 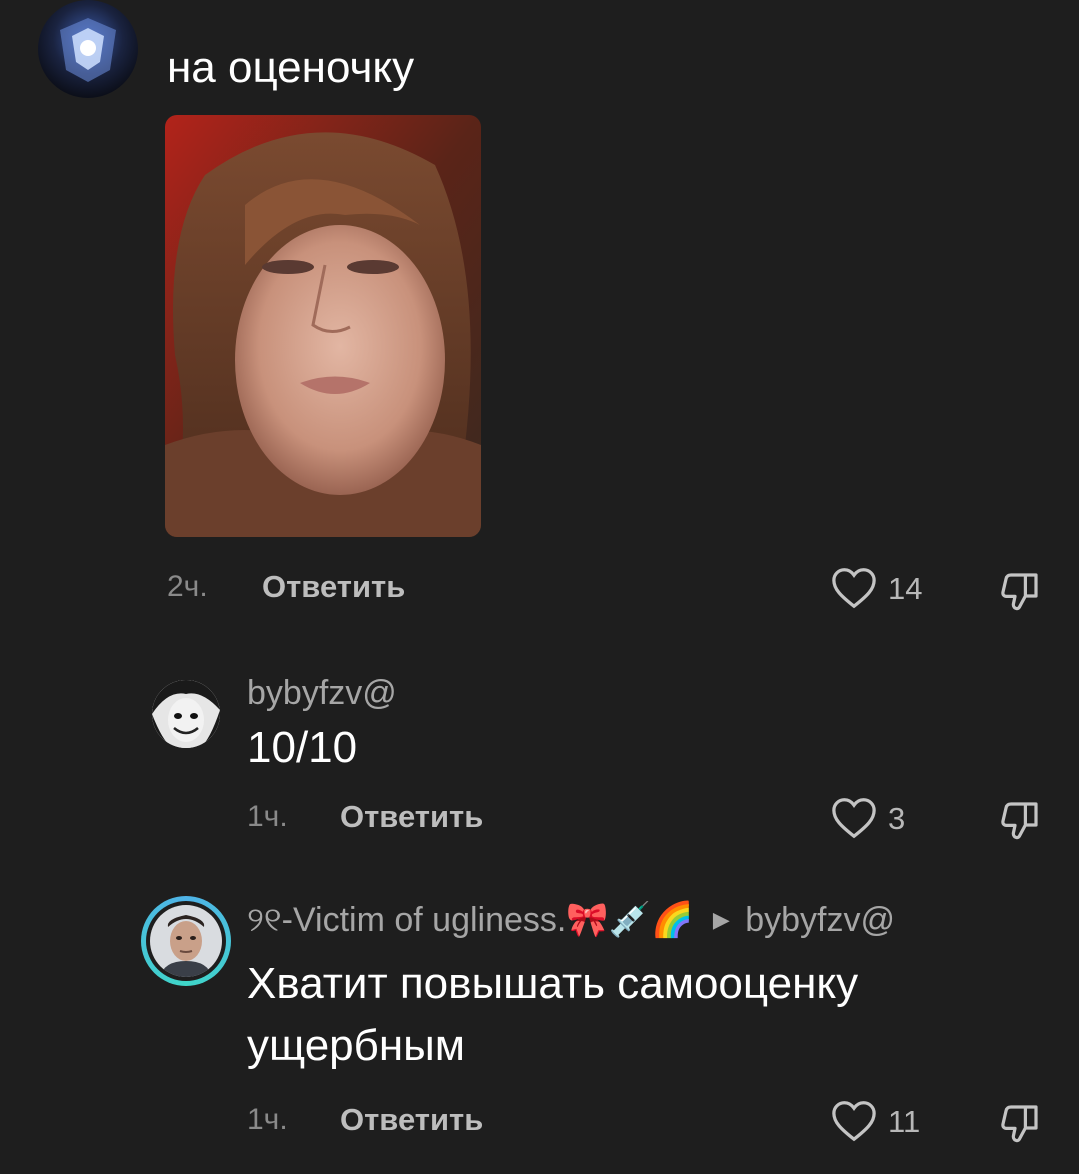 I want to click on comment-photo, so click(x=323, y=326).